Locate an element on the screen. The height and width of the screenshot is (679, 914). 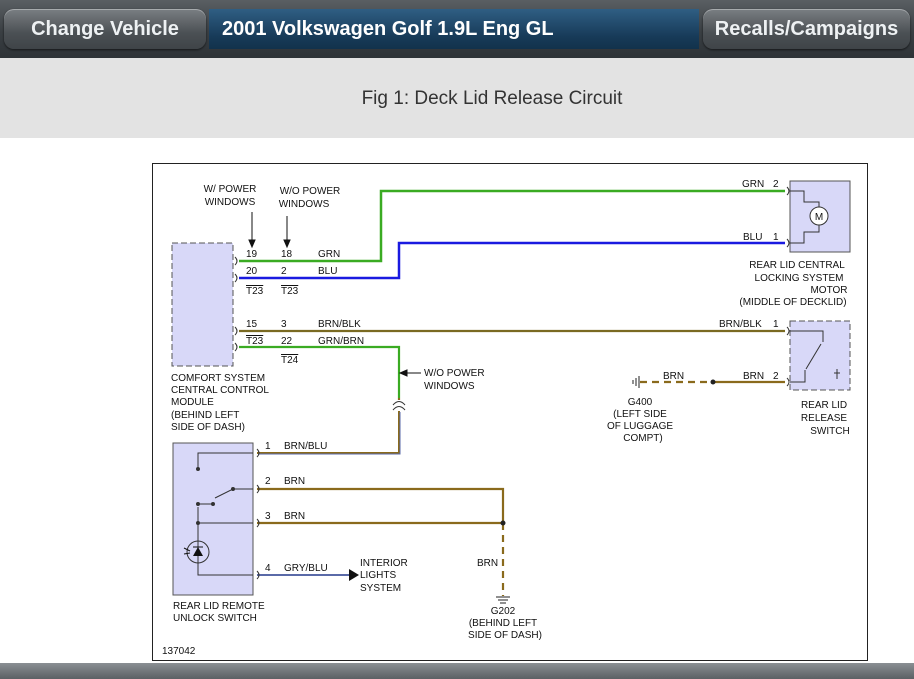
wire-label-brn-2: BRN is located at coordinates (294, 481).